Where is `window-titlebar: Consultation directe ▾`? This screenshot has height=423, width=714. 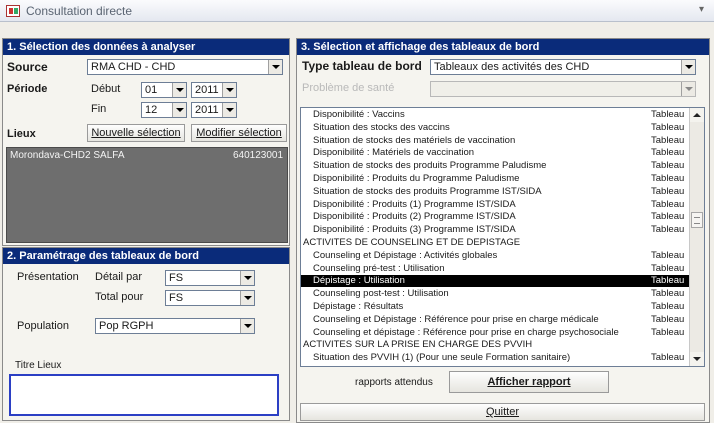 window-titlebar: Consultation directe ▾ is located at coordinates (357, 11).